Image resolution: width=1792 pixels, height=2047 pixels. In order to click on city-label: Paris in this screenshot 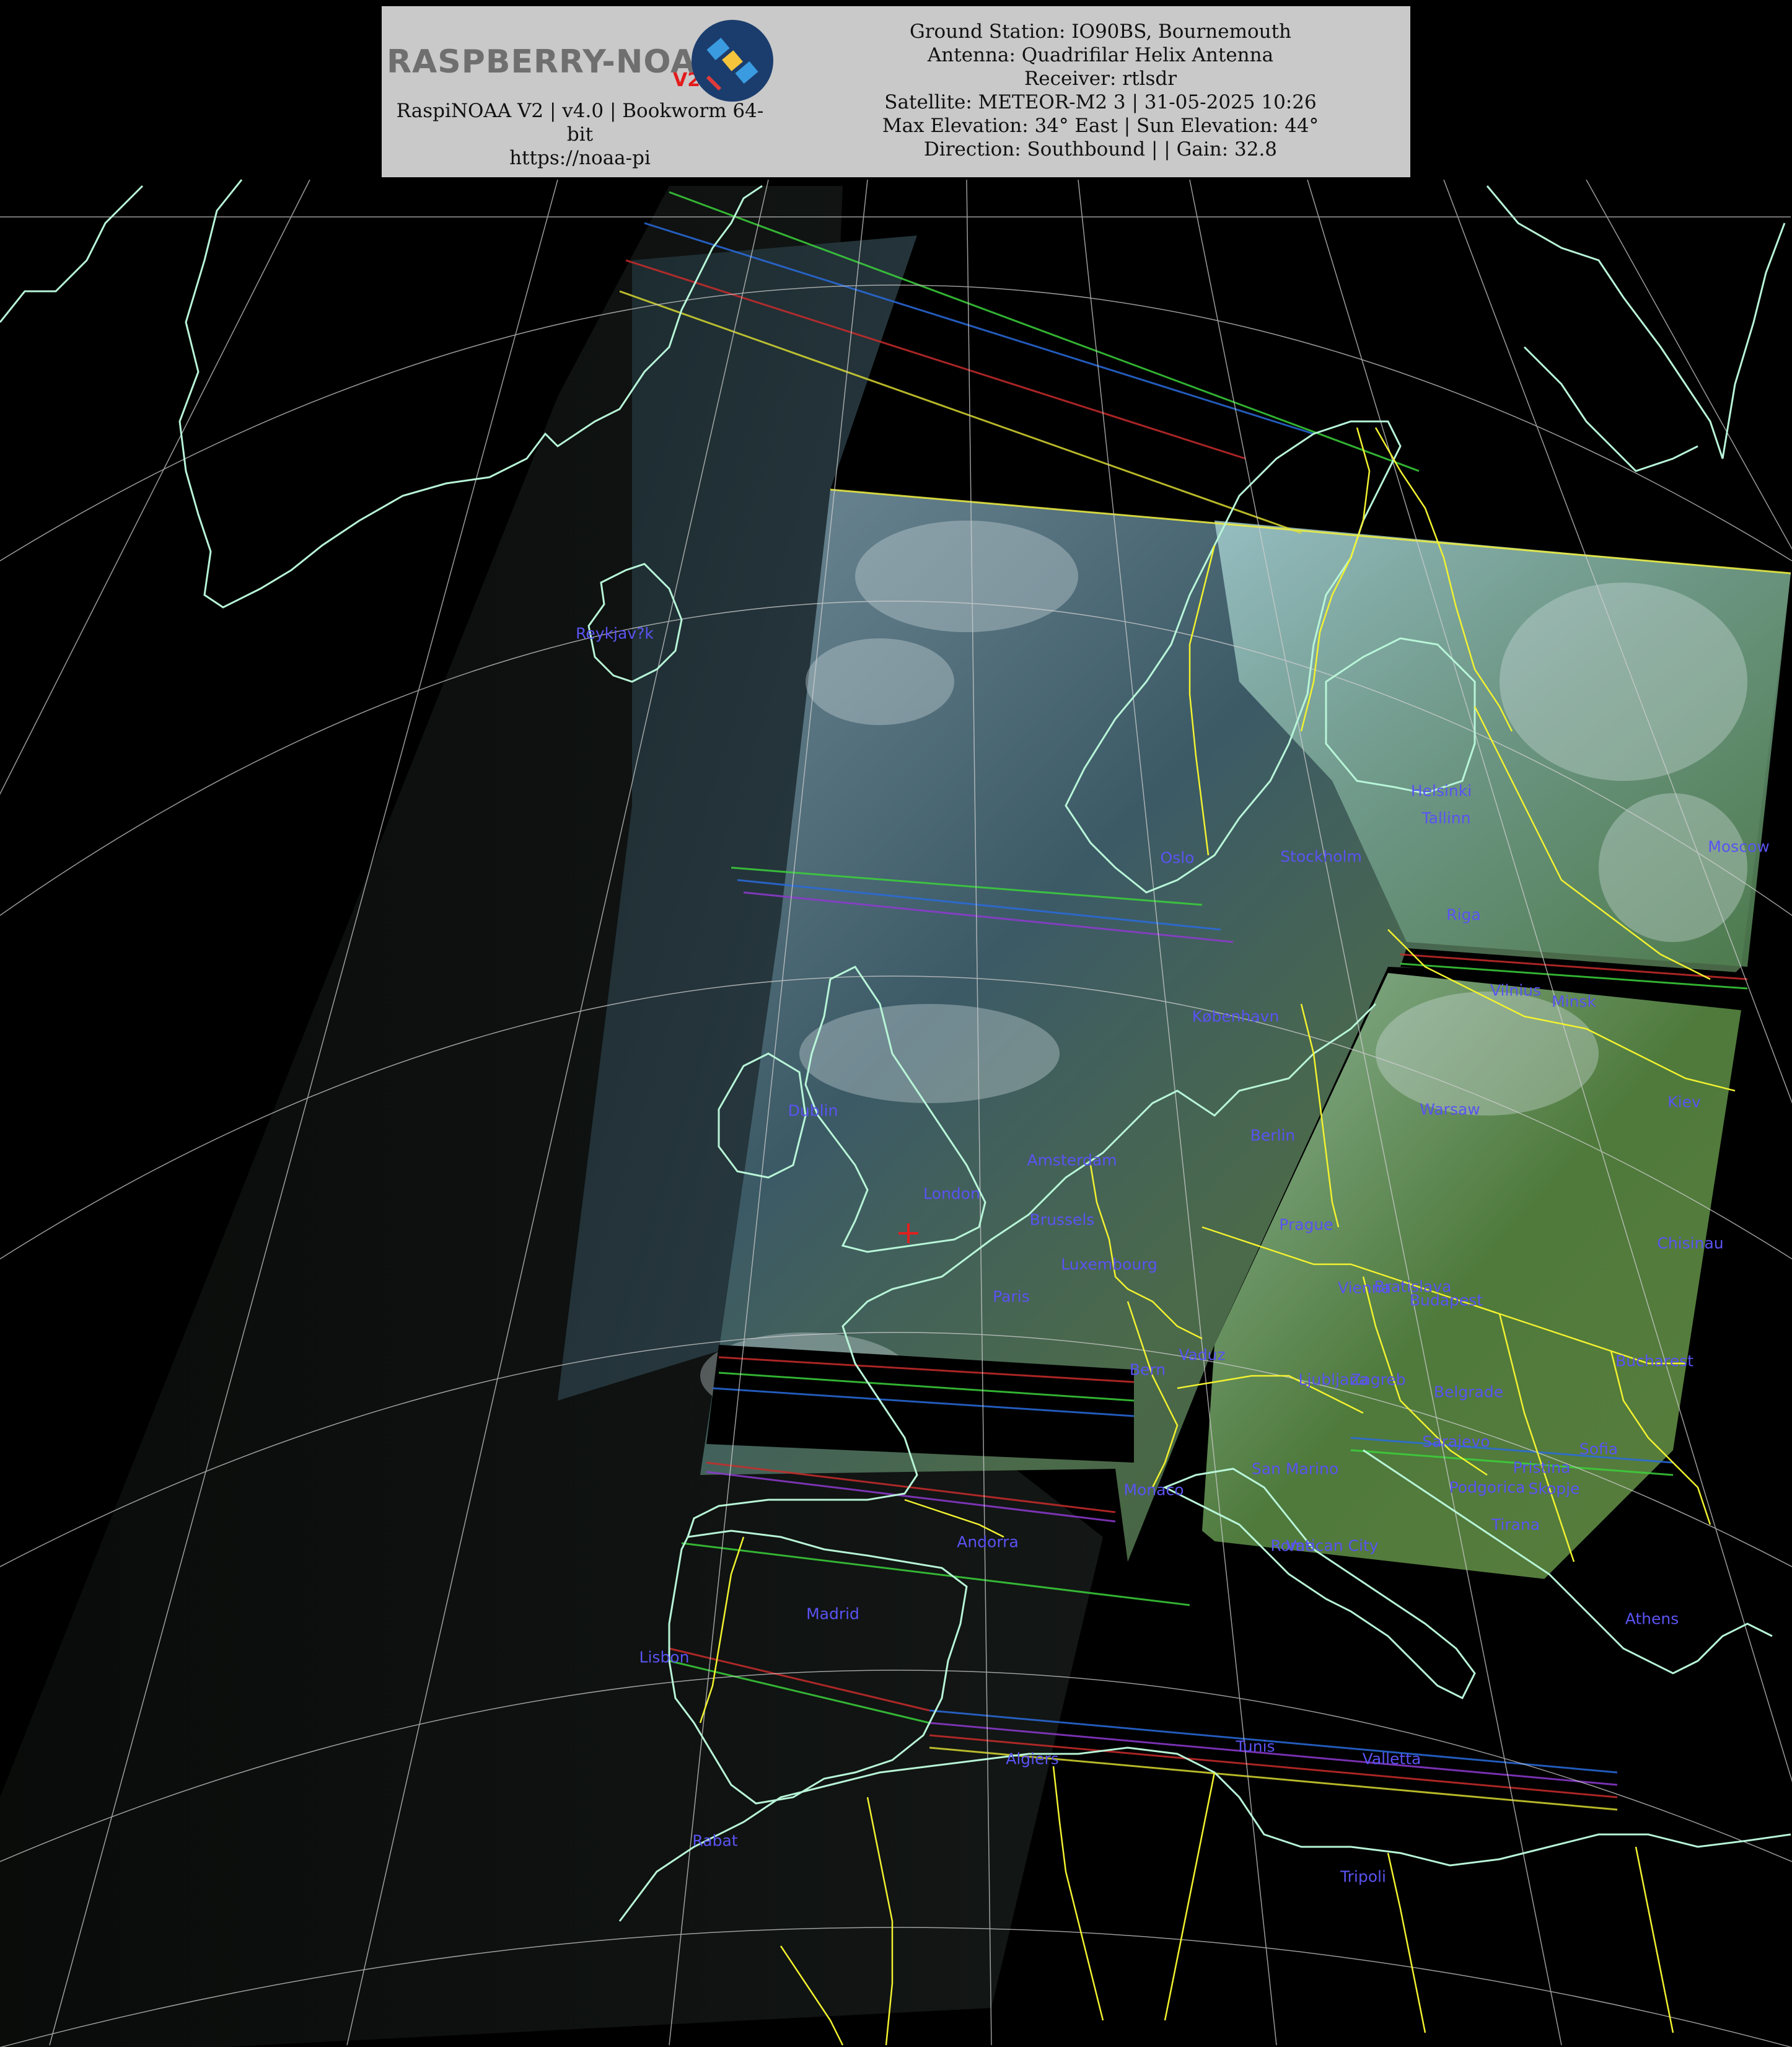, I will do `click(1011, 1296)`.